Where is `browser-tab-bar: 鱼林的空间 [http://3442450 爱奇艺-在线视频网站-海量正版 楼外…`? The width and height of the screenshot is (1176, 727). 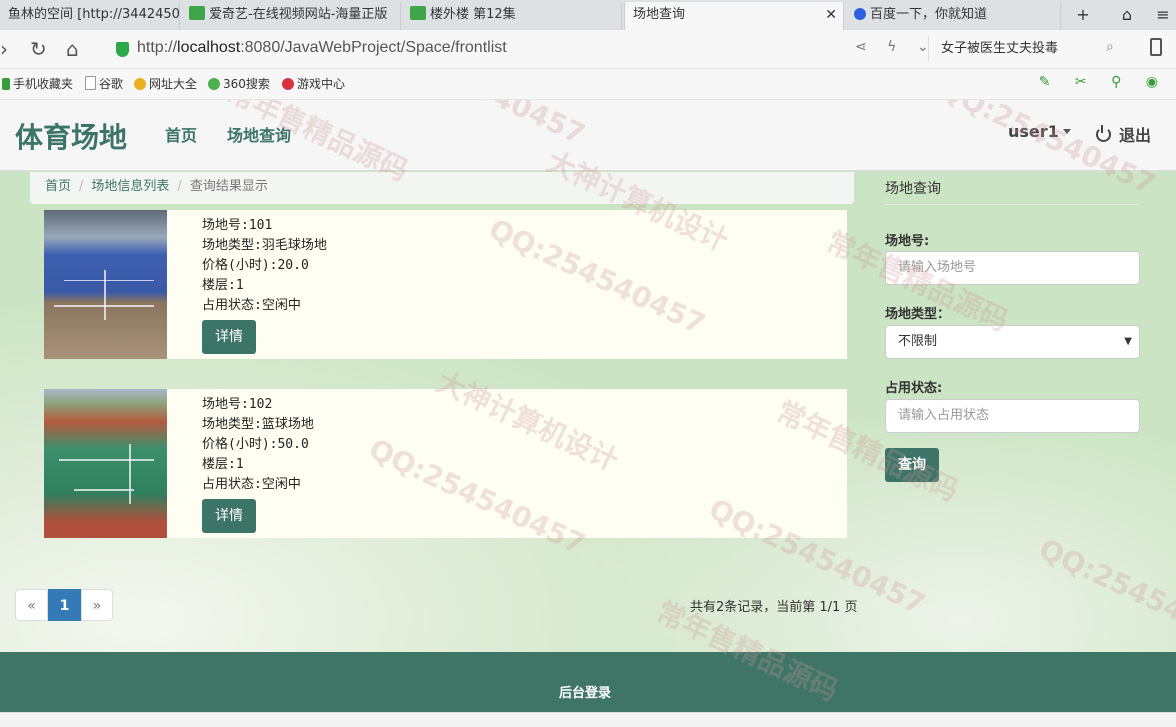
browser-tab-bar: 鱼林的空间 [http://3442450 爱奇艺-在线视频网站-海量正版 楼外… is located at coordinates (588, 15).